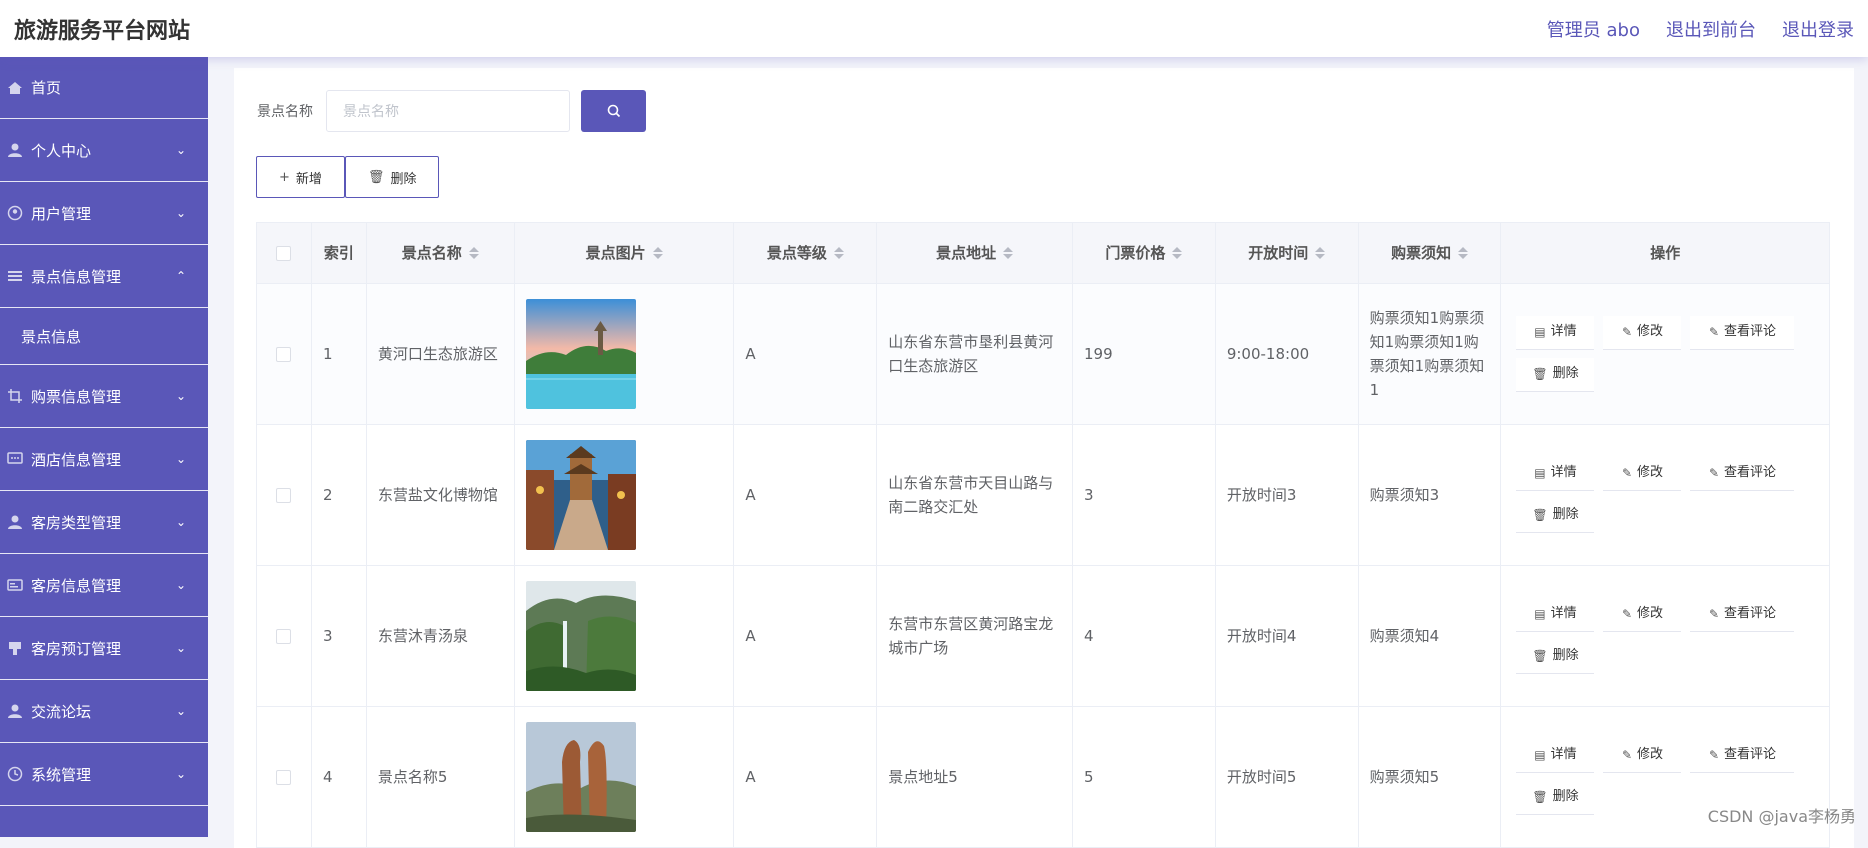 This screenshot has height=848, width=1868. Describe the element at coordinates (1287, 253) in the screenshot. I see `column-header-hours: 开放时间` at that location.